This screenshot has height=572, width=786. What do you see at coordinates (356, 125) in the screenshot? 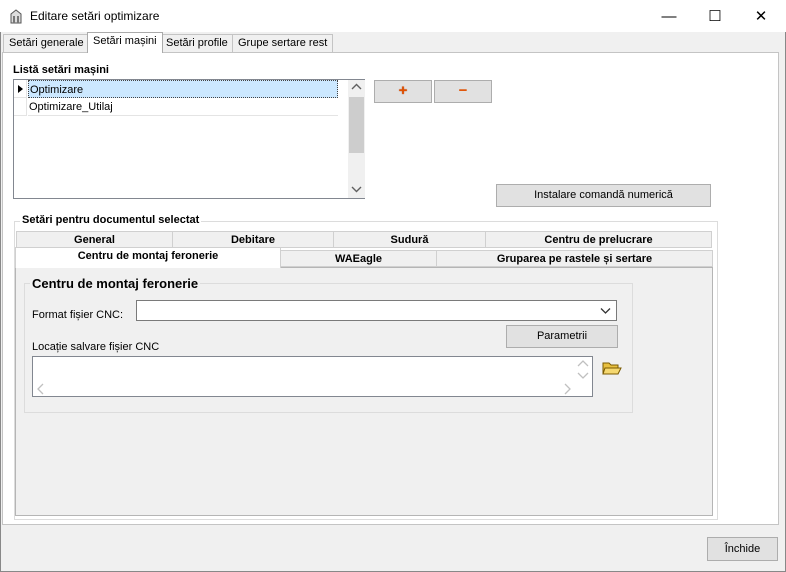
I see `scroll-thumb` at bounding box center [356, 125].